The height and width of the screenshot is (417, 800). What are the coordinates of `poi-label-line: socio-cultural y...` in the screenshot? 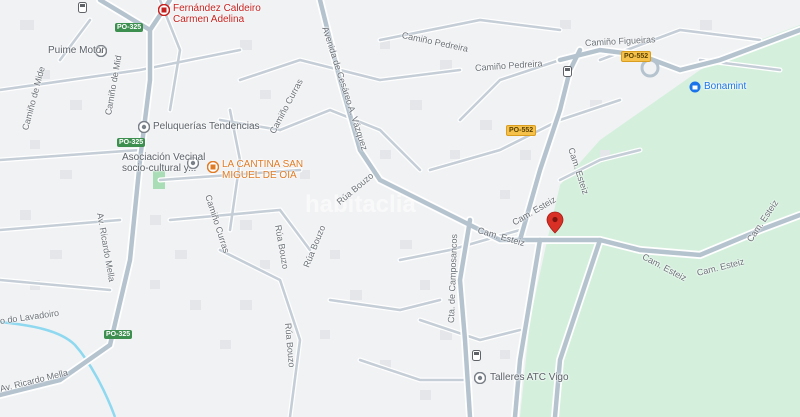 It's located at (159, 168).